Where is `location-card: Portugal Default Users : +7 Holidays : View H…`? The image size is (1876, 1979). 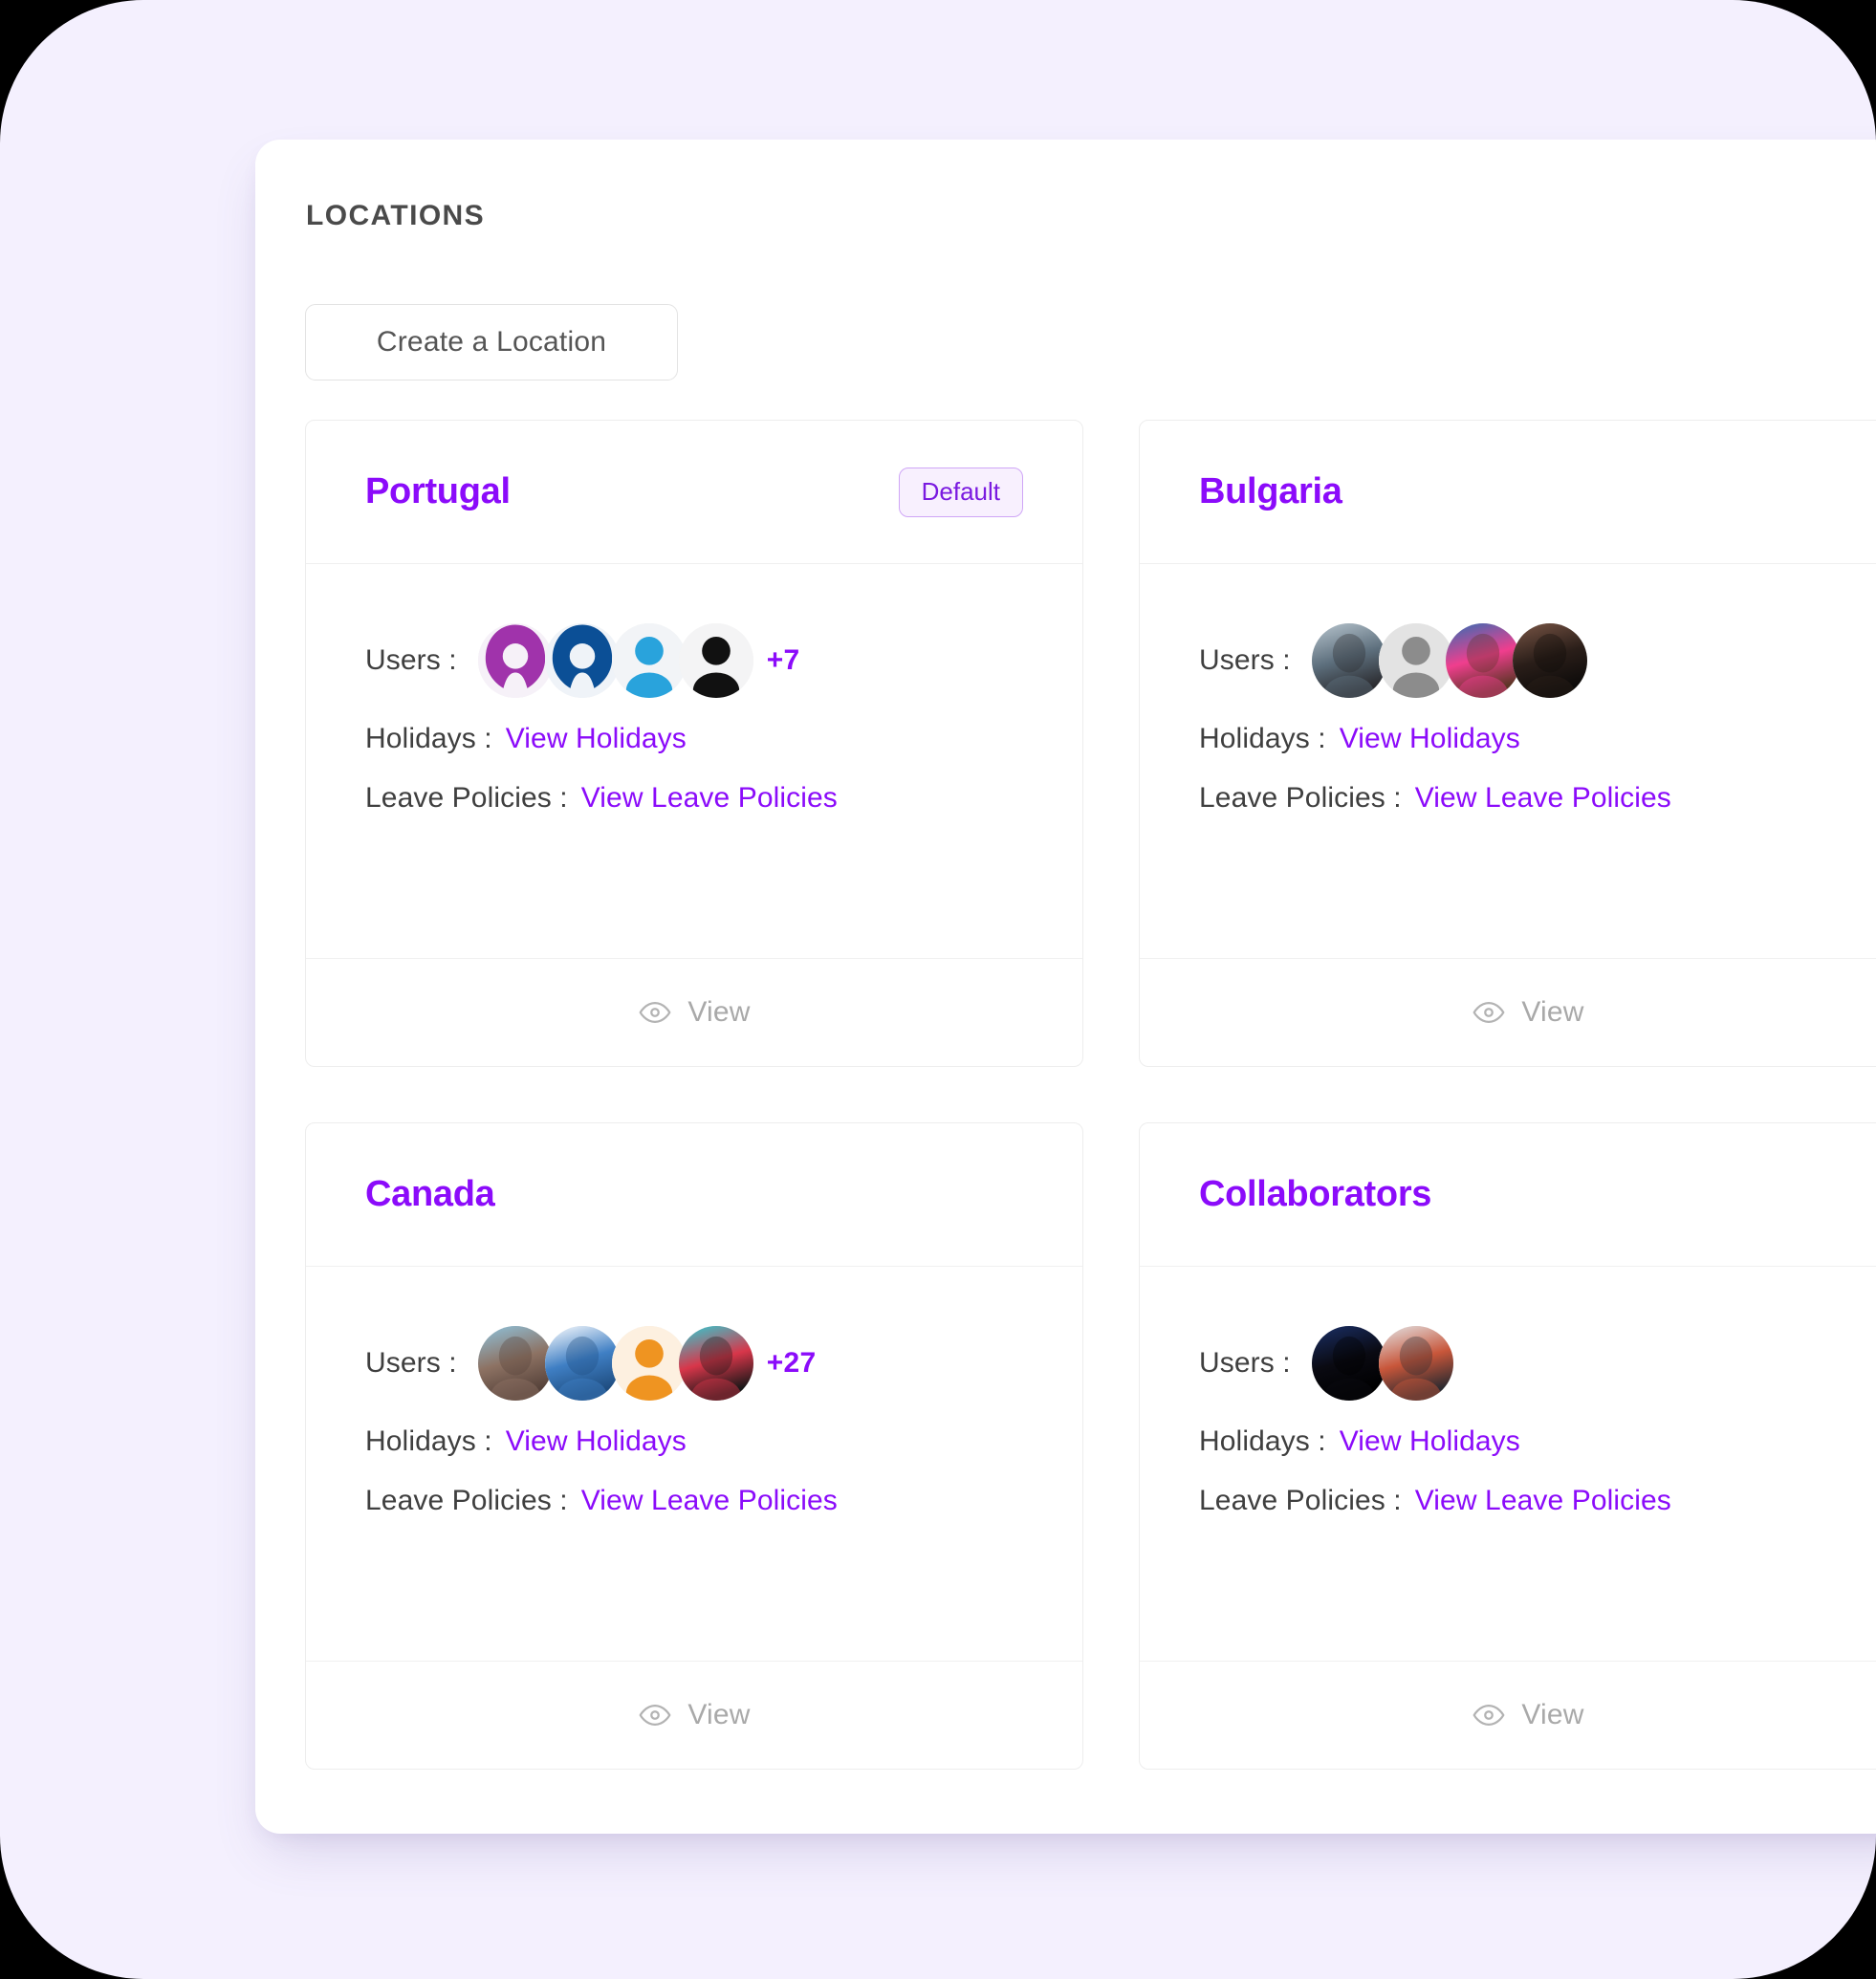
location-card: Portugal Default Users : +7 Holidays : View H… is located at coordinates (694, 744).